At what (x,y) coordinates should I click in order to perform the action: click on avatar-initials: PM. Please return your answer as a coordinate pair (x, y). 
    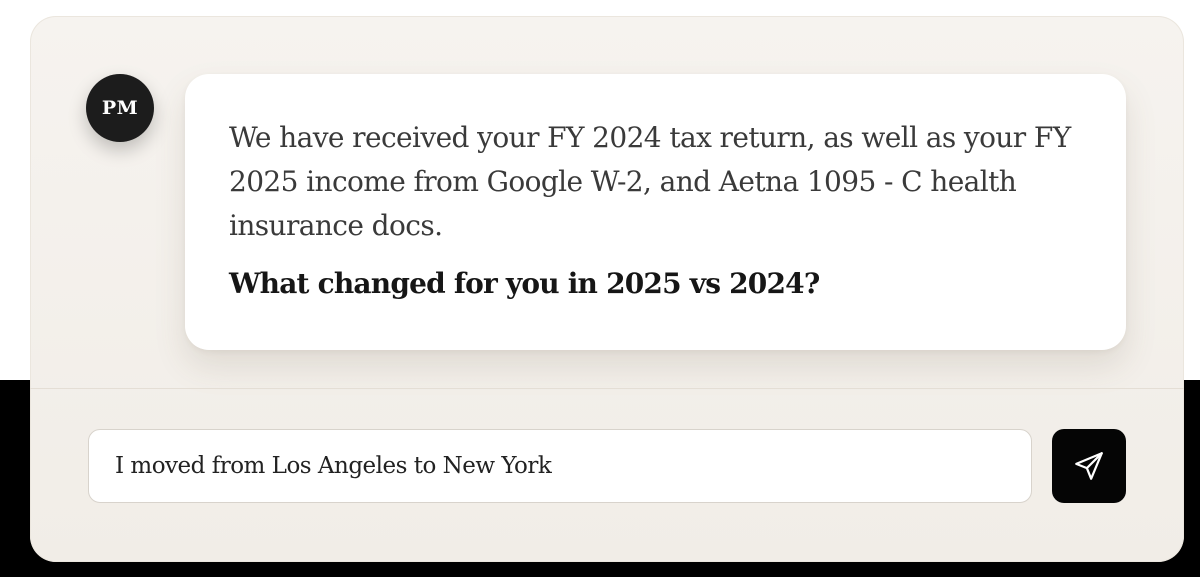
    Looking at the image, I should click on (120, 108).